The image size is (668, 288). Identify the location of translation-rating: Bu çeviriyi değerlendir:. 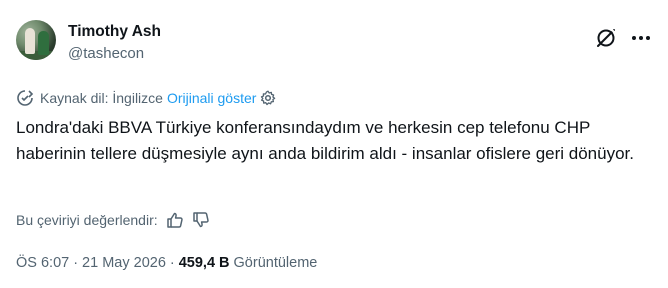
(113, 220).